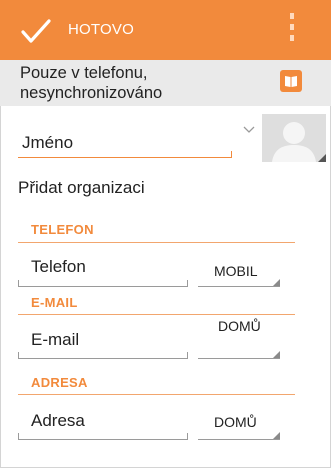 This screenshot has width=331, height=468. I want to click on name-input: Jméno, so click(47, 143).